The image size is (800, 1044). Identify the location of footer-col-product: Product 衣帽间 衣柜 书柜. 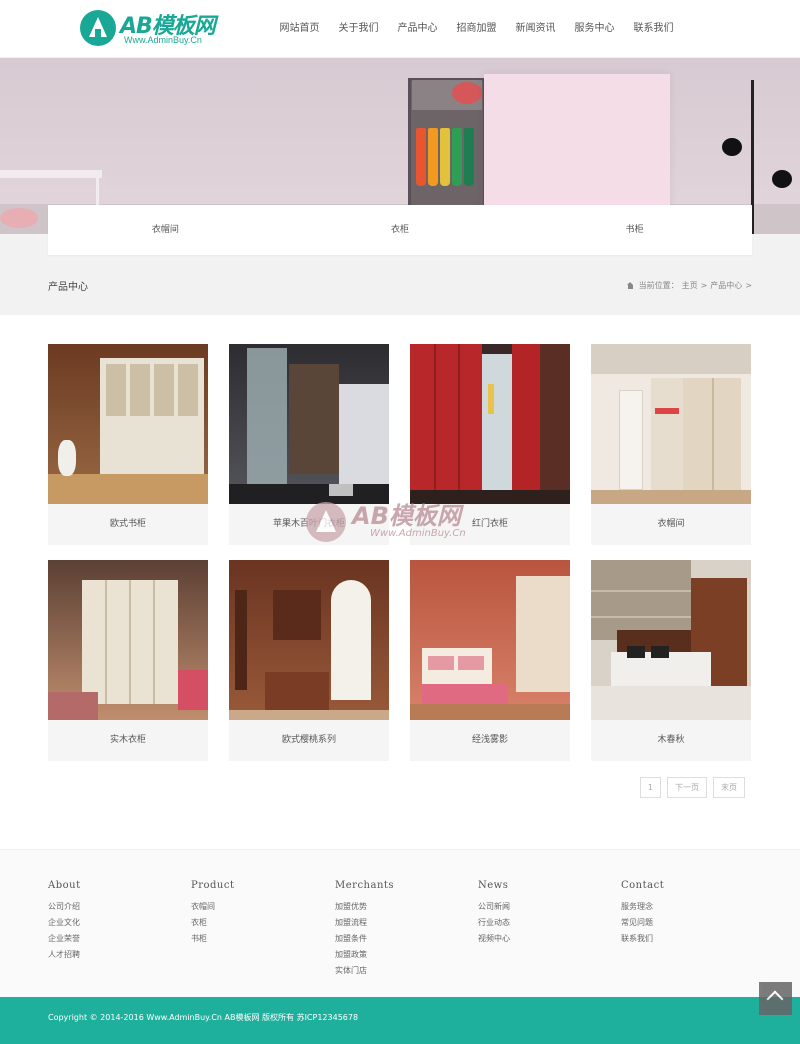
(256, 913).